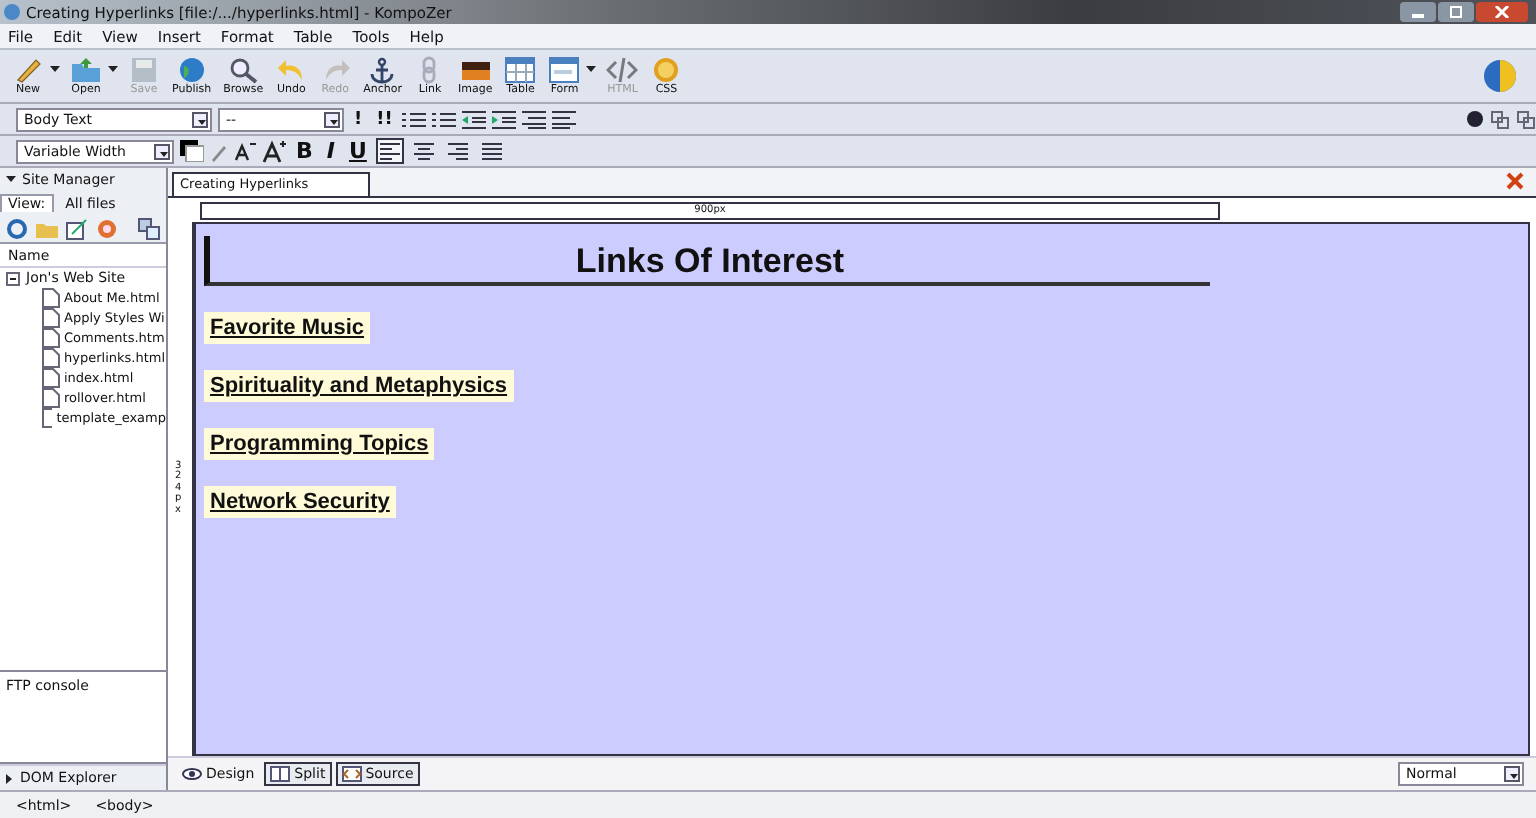  I want to click on link: Programming Topics, so click(319, 444).